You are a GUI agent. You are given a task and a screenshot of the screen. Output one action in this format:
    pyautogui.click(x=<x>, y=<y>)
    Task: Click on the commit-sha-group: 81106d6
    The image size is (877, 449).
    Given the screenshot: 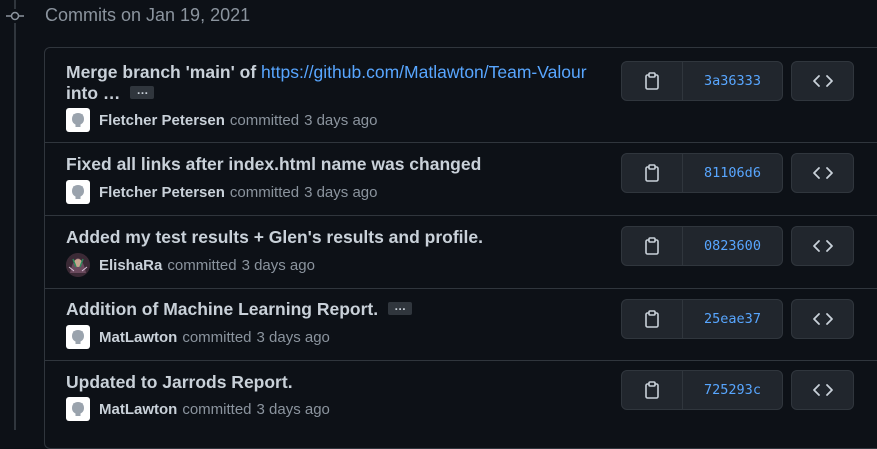 What is the action you would take?
    pyautogui.click(x=702, y=173)
    